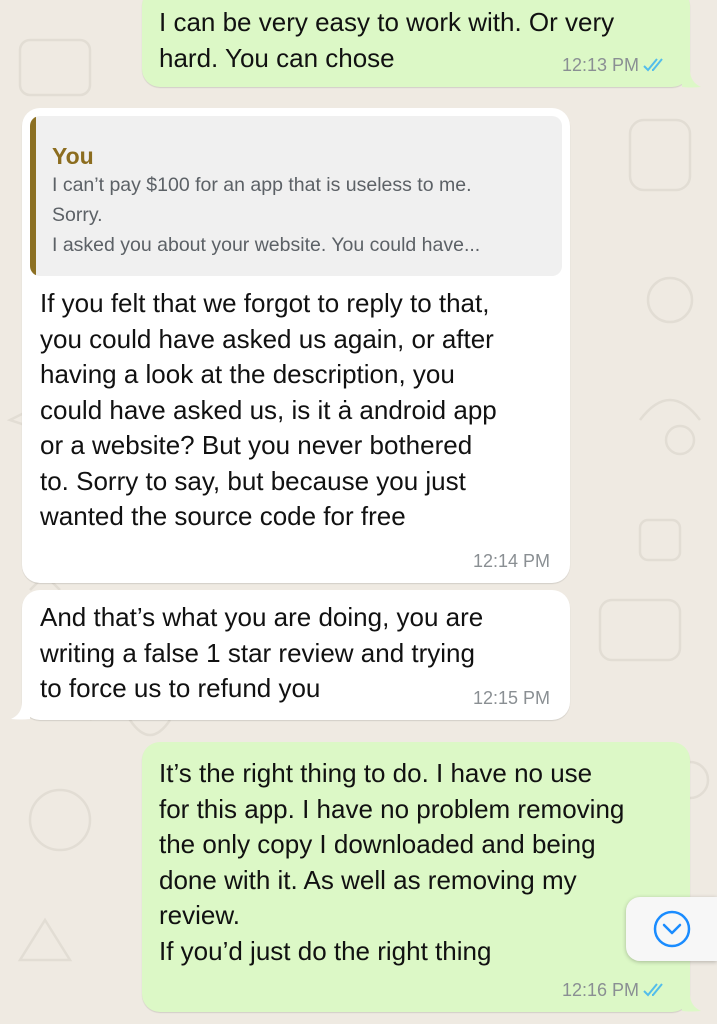  I want to click on message-time: 12:13 PM, so click(600, 65).